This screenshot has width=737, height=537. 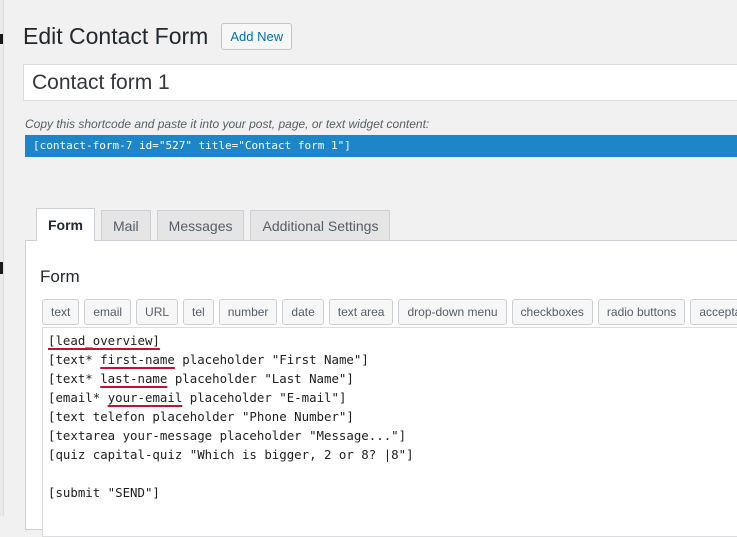 I want to click on tag-button-url: URL, so click(x=157, y=312).